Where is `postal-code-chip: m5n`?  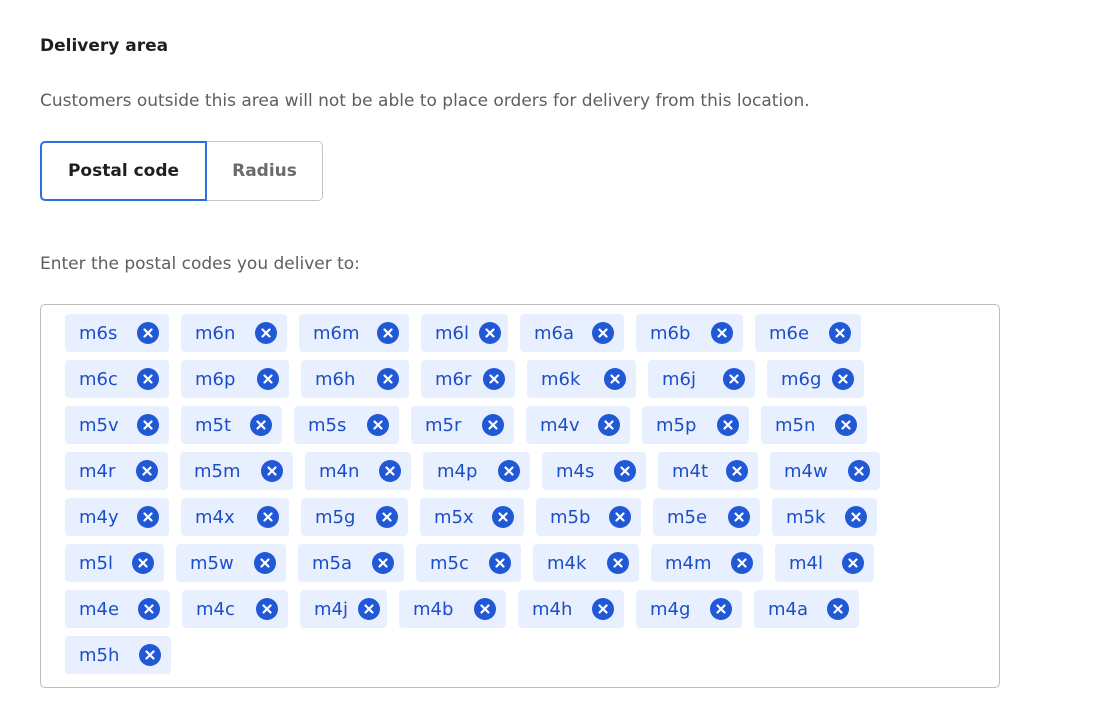 postal-code-chip: m5n is located at coordinates (814, 425).